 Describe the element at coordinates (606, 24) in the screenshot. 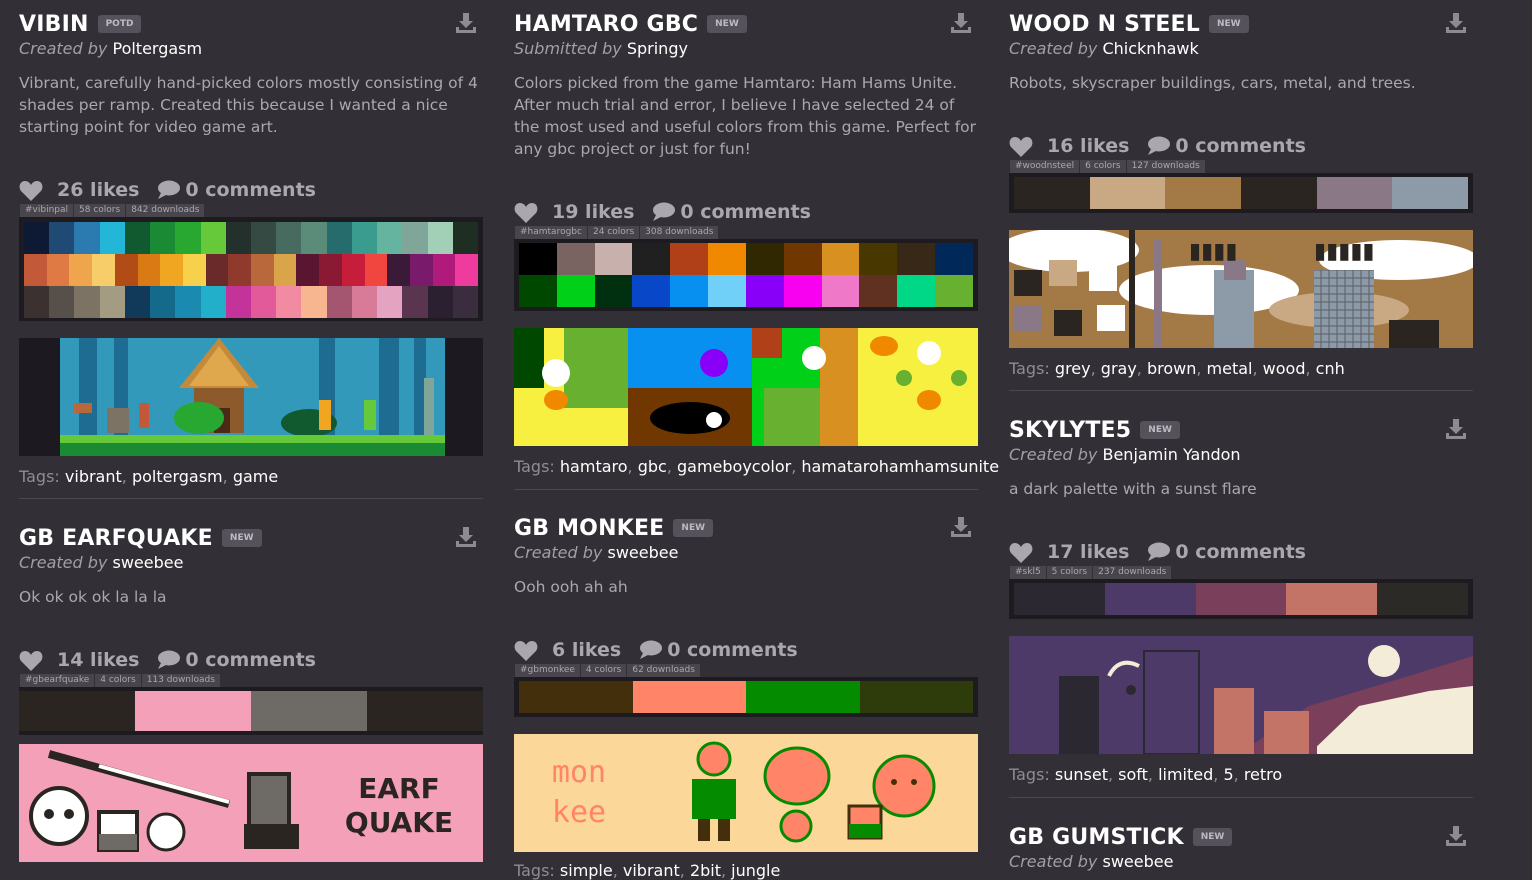

I see `palette-title: HAMTARO GBC` at that location.